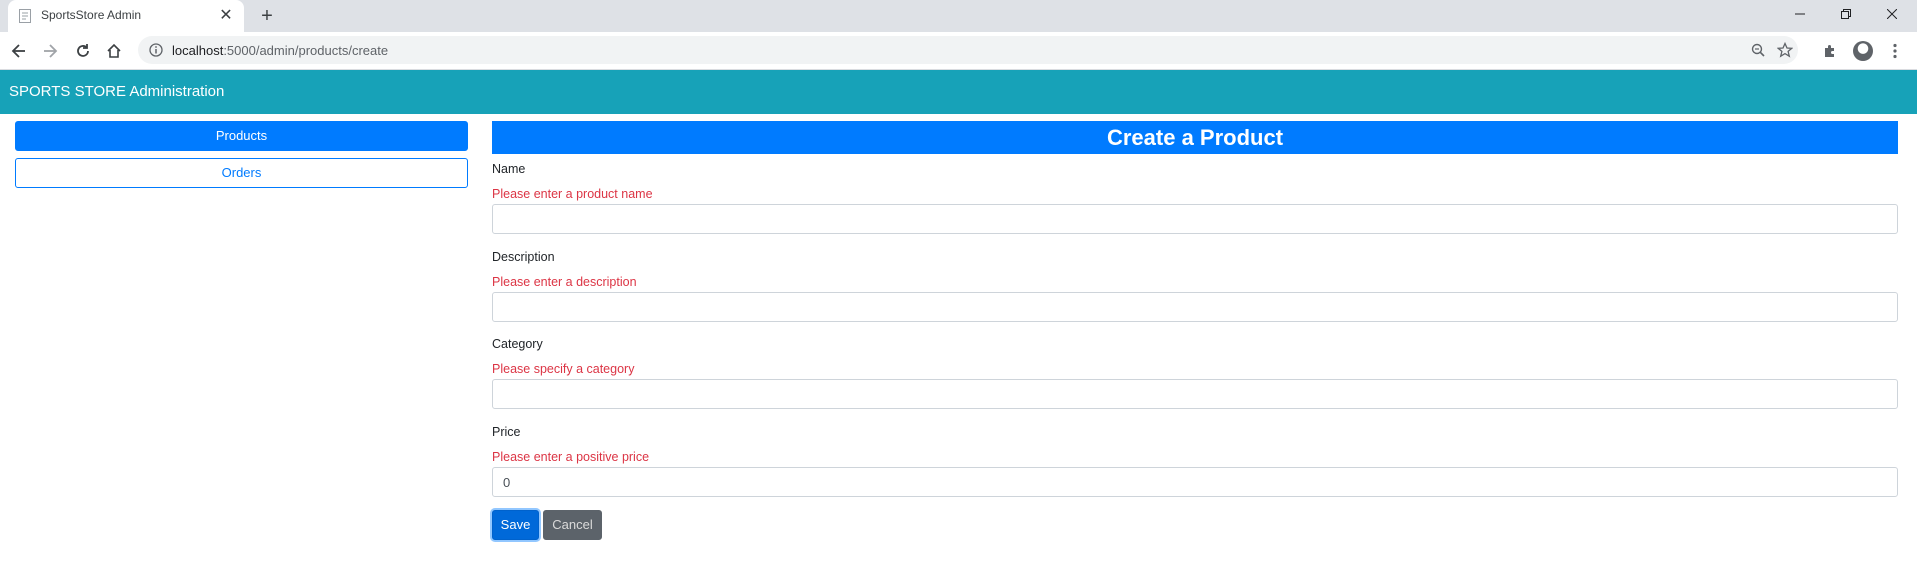  What do you see at coordinates (241, 173) in the screenshot?
I see `sidebar-item-orders: Orders` at bounding box center [241, 173].